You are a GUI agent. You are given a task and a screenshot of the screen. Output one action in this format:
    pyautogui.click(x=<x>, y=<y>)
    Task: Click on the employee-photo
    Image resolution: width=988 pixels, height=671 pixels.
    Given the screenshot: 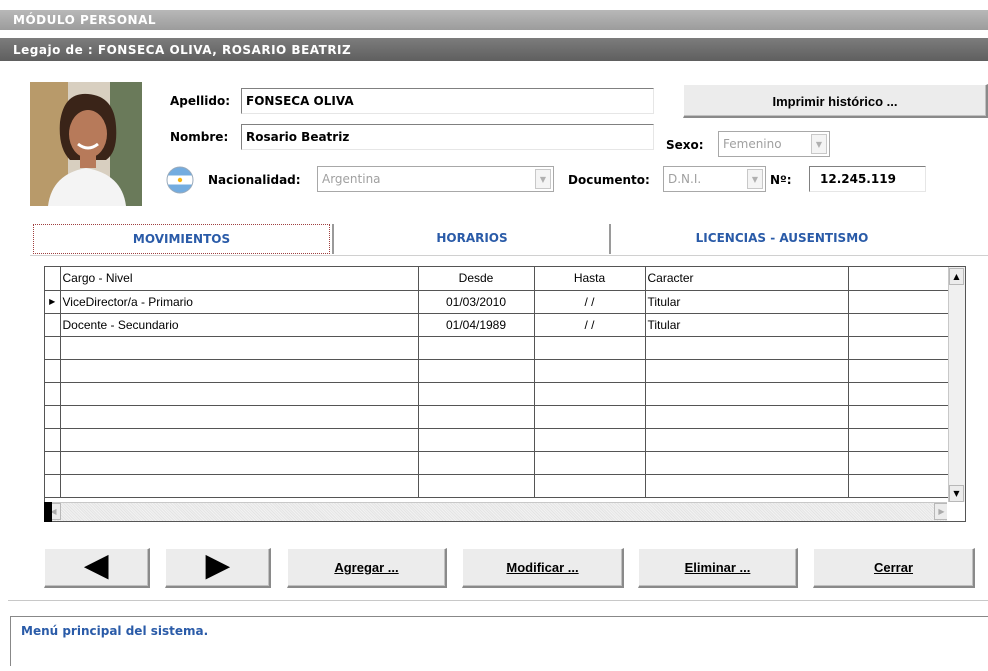 What is the action you would take?
    pyautogui.click(x=86, y=144)
    